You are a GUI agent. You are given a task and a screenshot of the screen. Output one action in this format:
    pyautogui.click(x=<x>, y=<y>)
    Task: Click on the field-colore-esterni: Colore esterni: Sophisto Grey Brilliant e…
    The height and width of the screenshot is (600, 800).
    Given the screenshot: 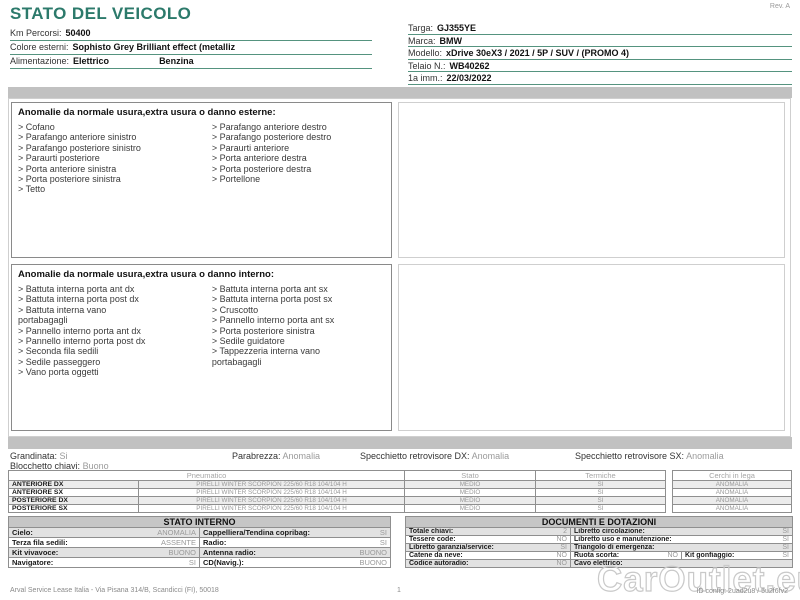 What is the action you would take?
    pyautogui.click(x=191, y=48)
    